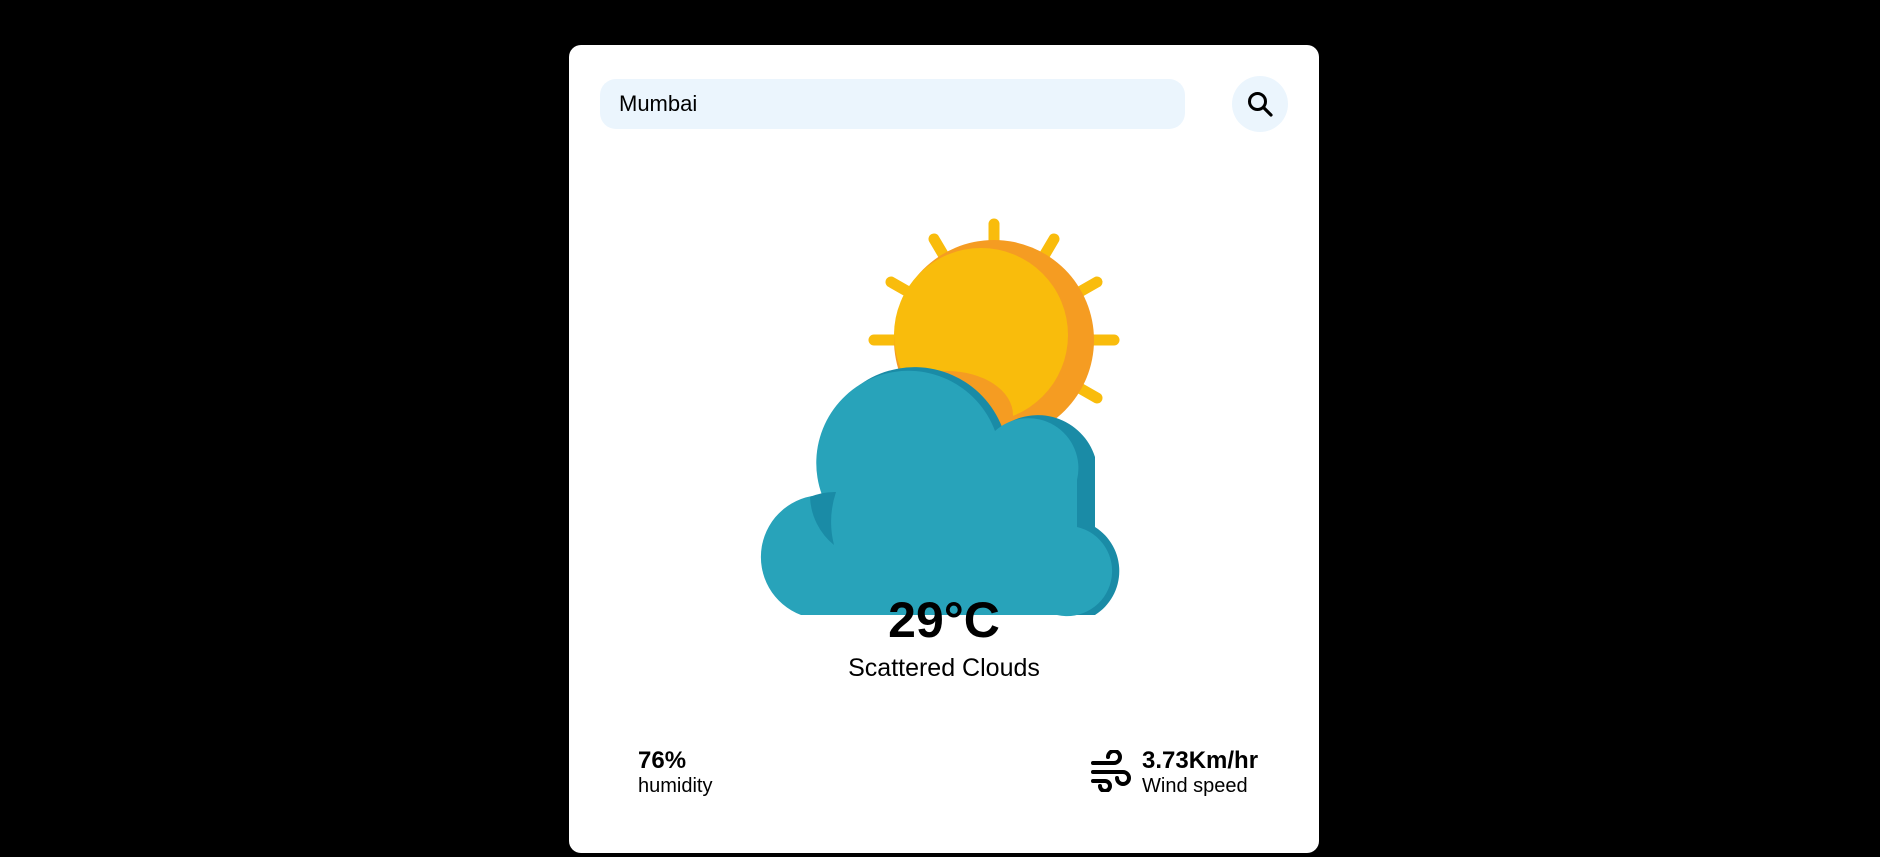  I want to click on partly-cloudy-icon, so click(940, 417).